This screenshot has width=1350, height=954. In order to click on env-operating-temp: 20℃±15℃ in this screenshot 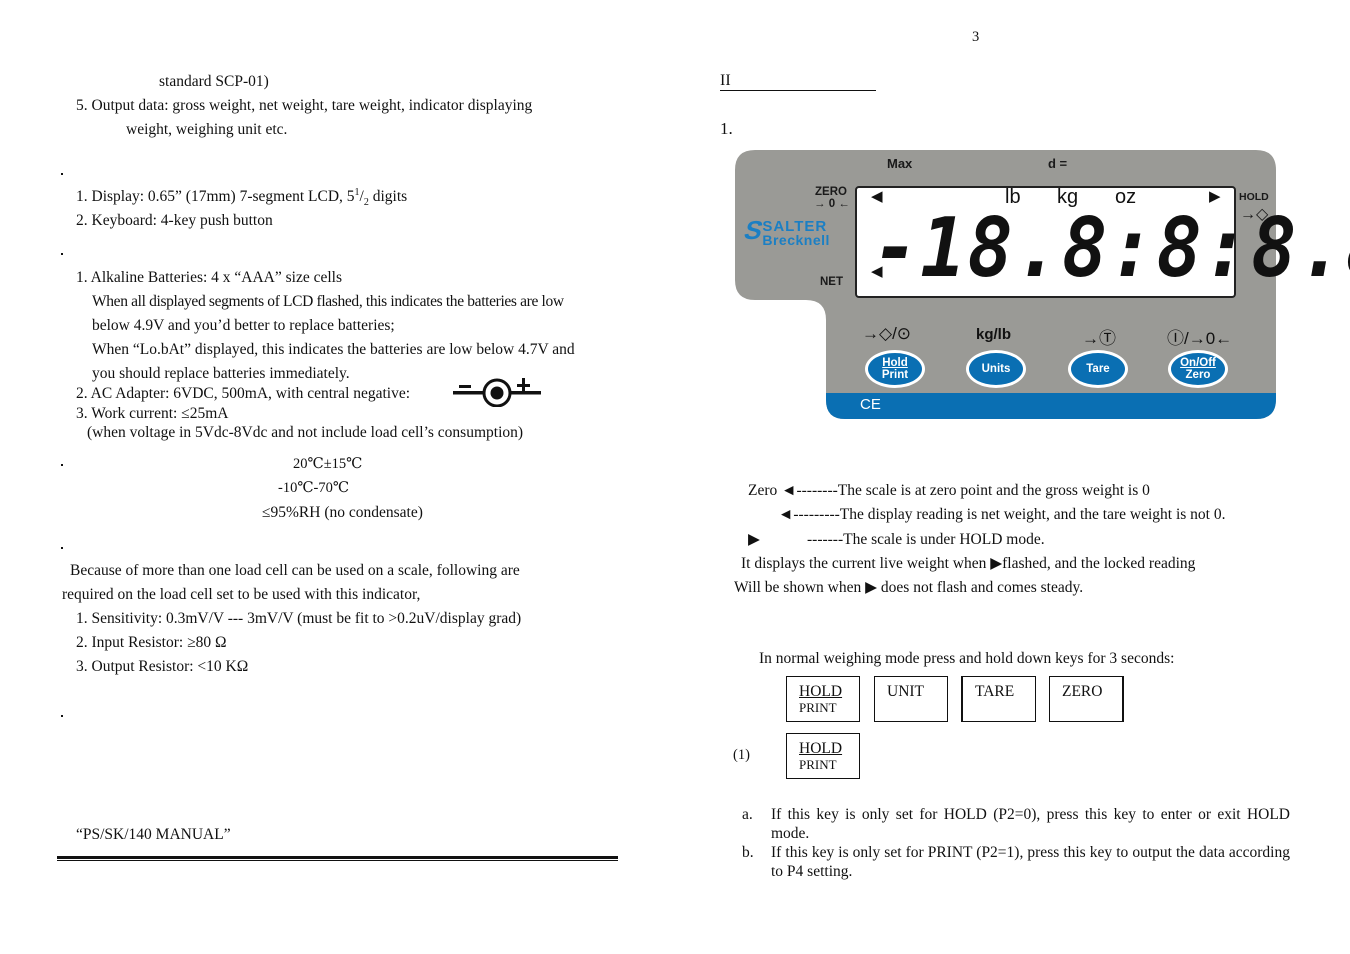, I will do `click(328, 464)`.